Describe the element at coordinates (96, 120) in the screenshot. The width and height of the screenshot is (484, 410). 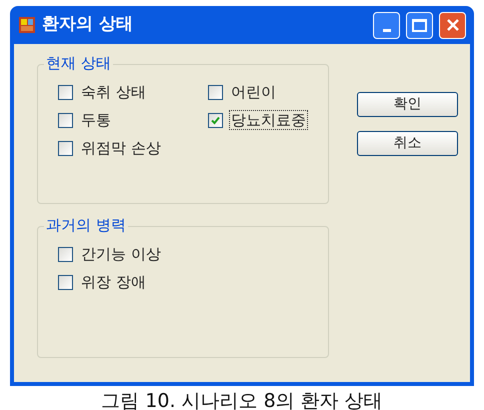
I see `checkbox-label: 두통` at that location.